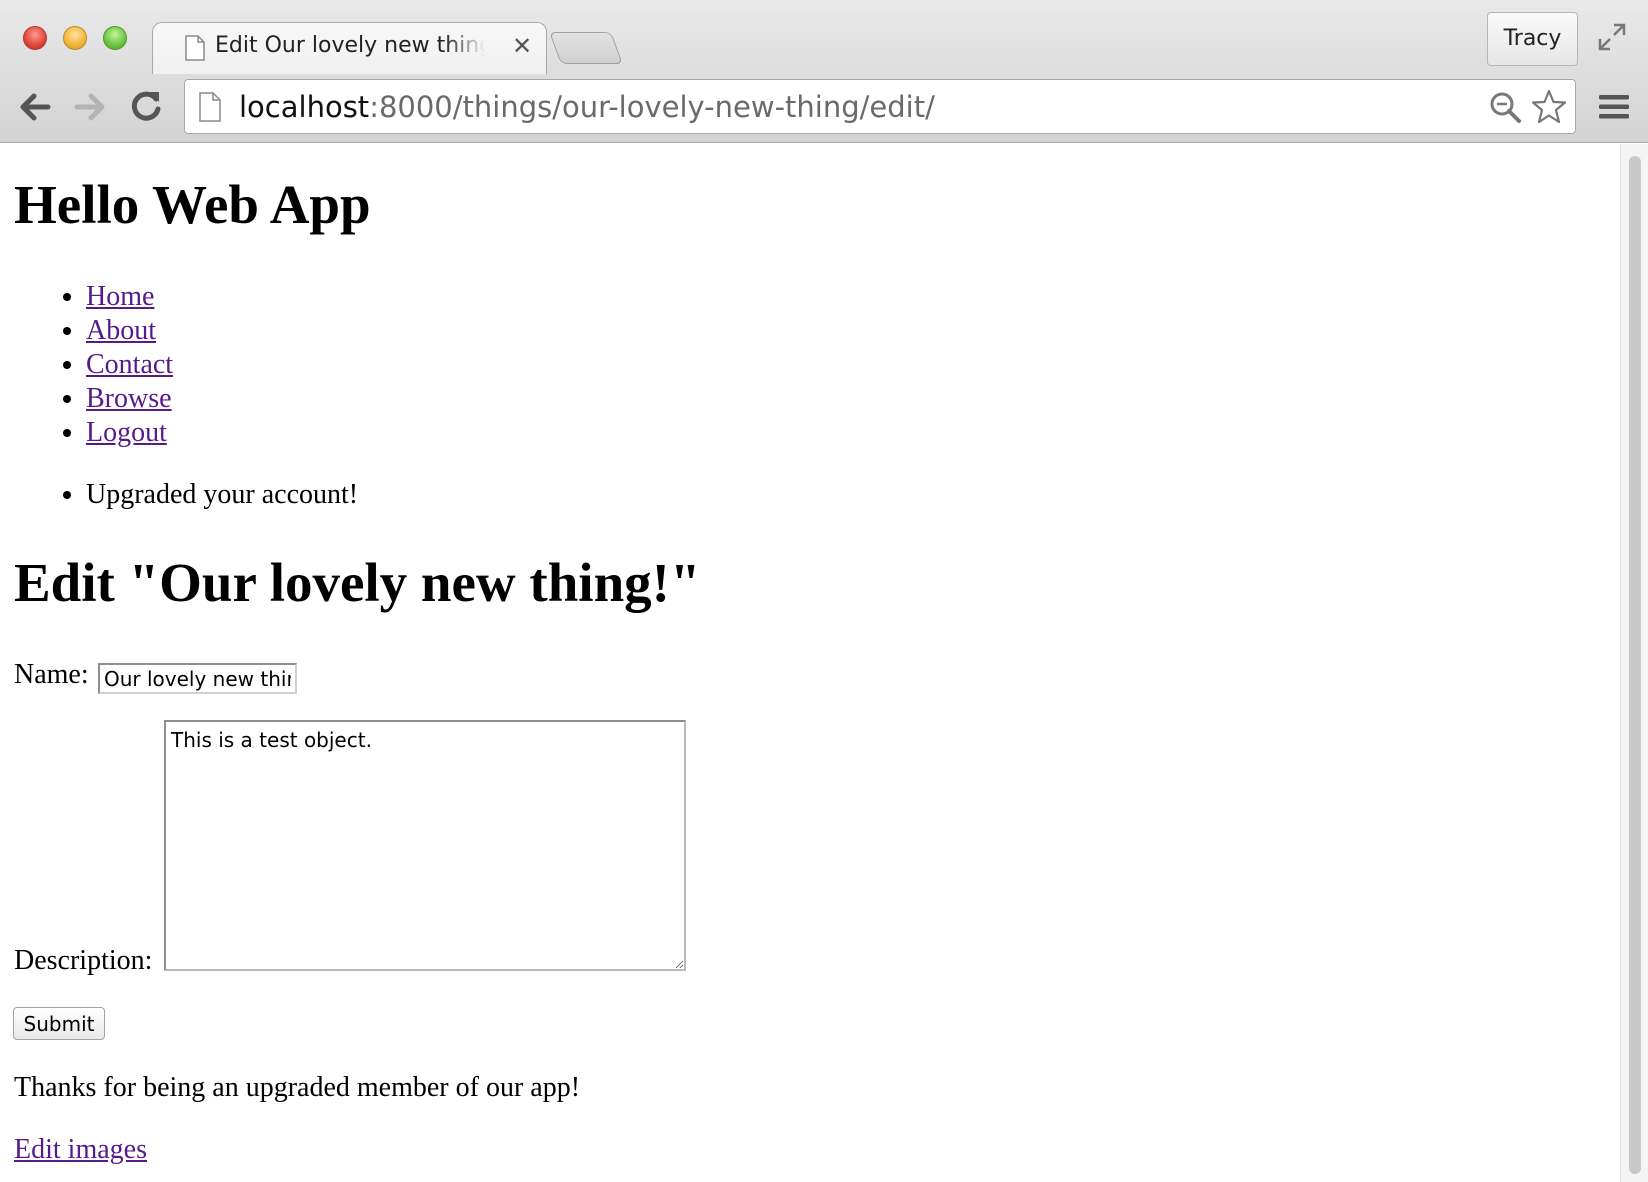  Describe the element at coordinates (222, 495) in the screenshot. I see `flash-message: Upgraded your account!` at that location.